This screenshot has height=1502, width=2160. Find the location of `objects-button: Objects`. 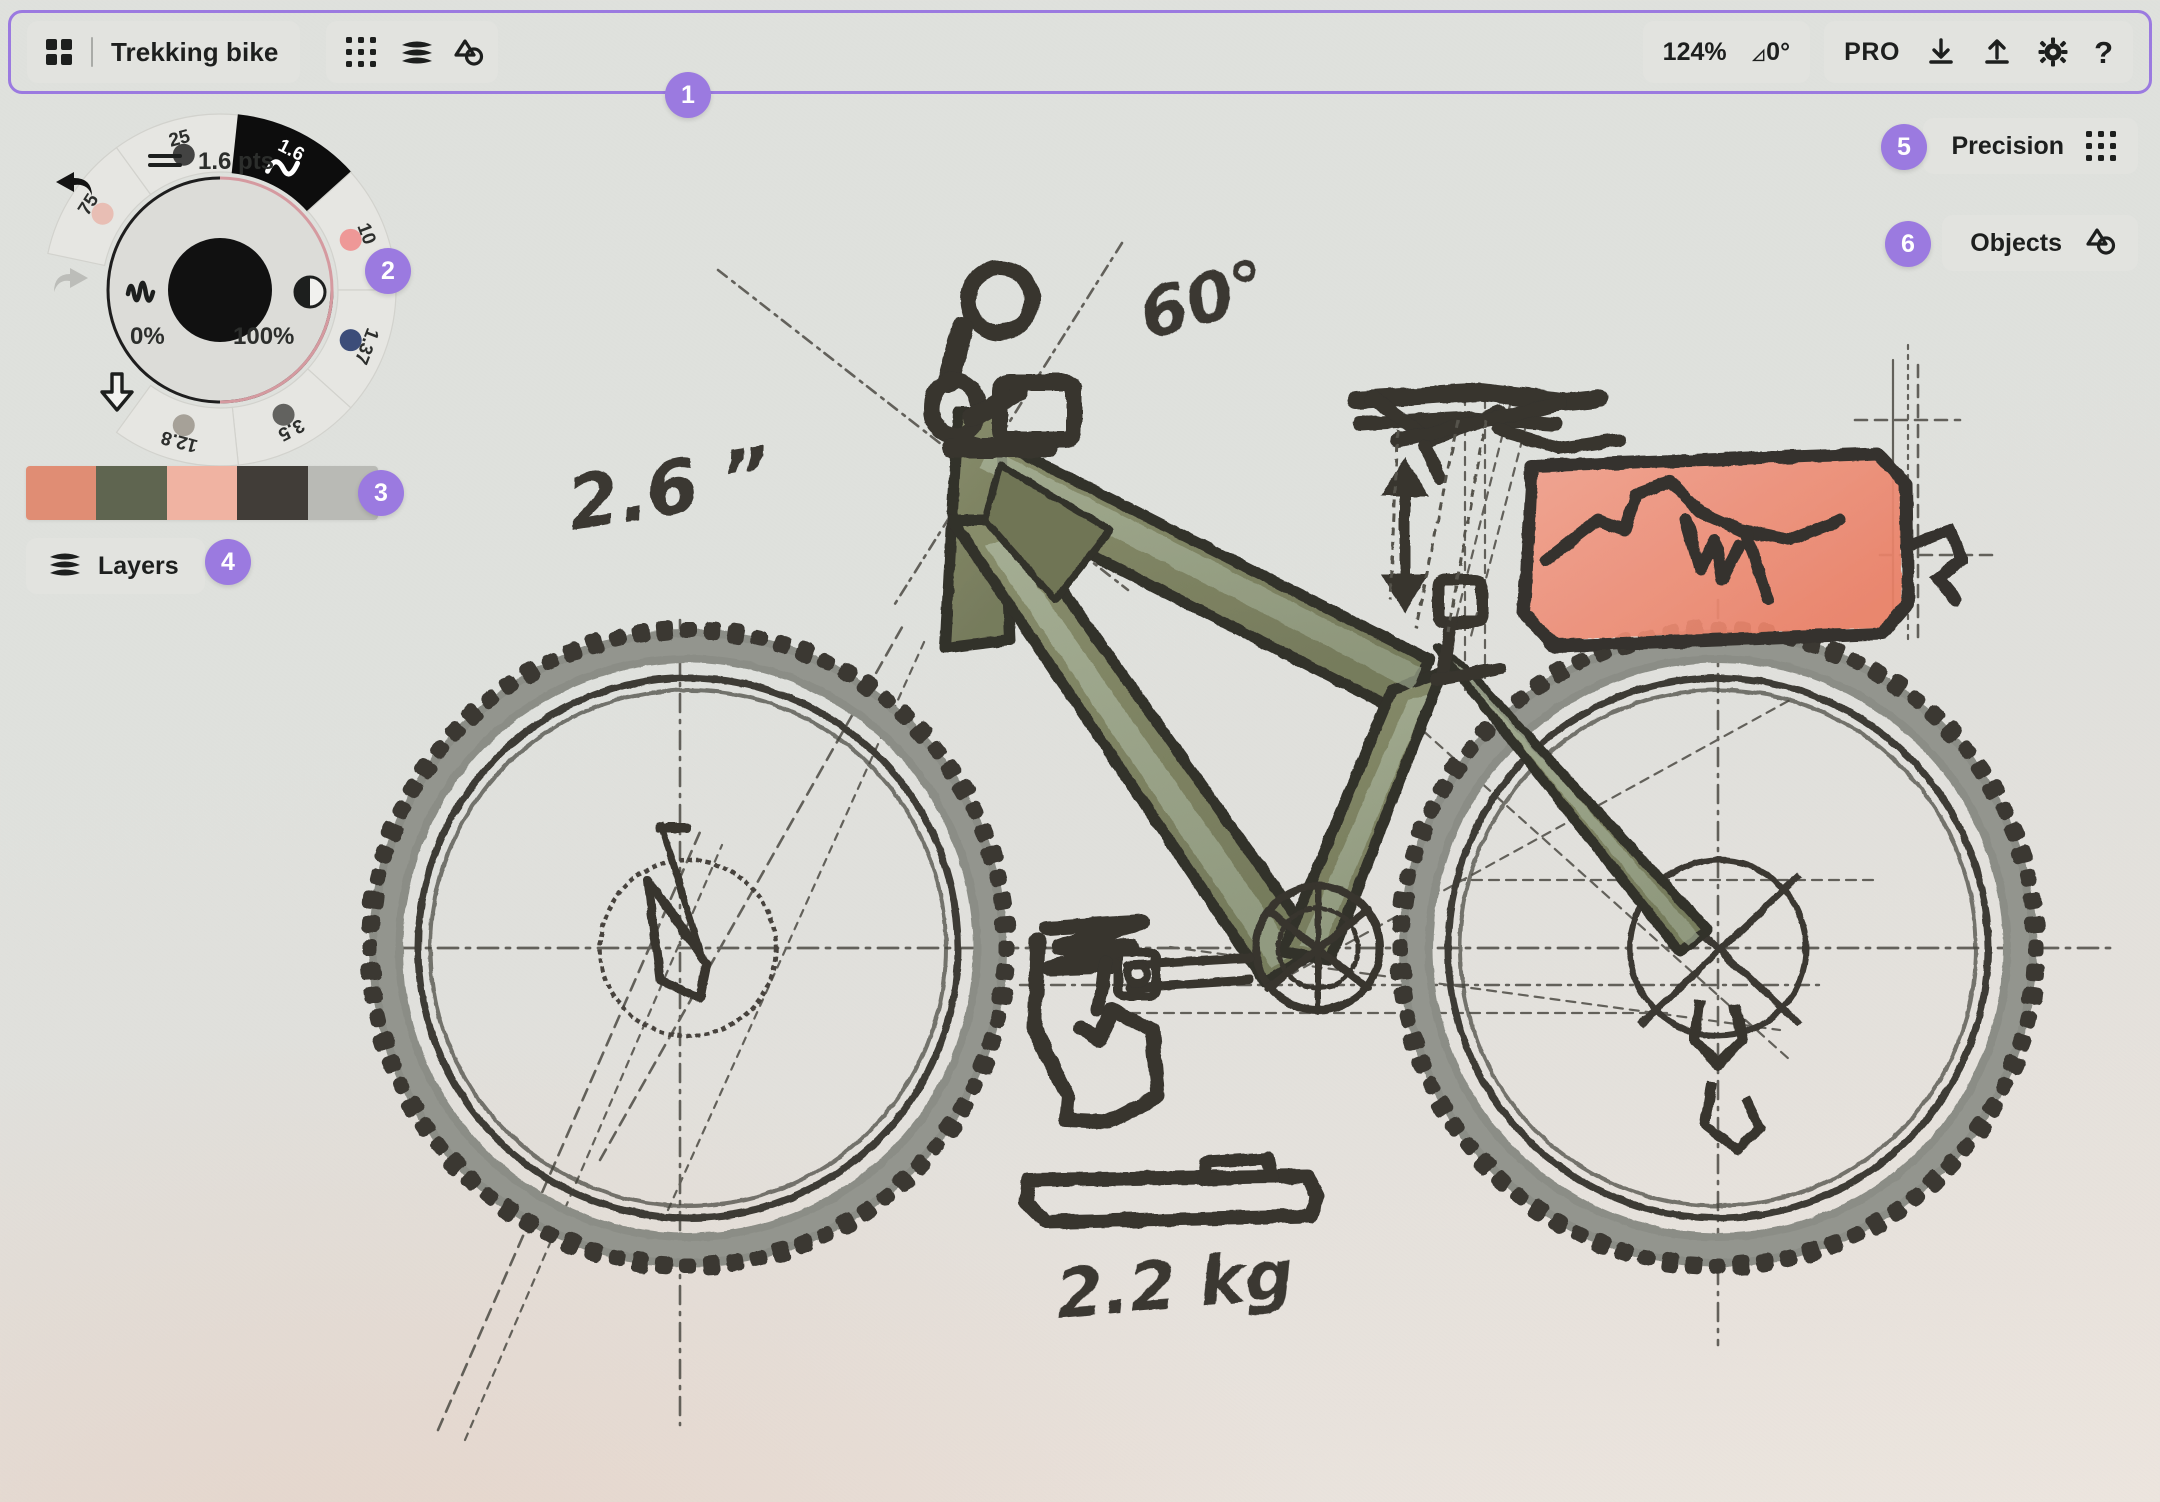

objects-button: Objects is located at coordinates (2040, 243).